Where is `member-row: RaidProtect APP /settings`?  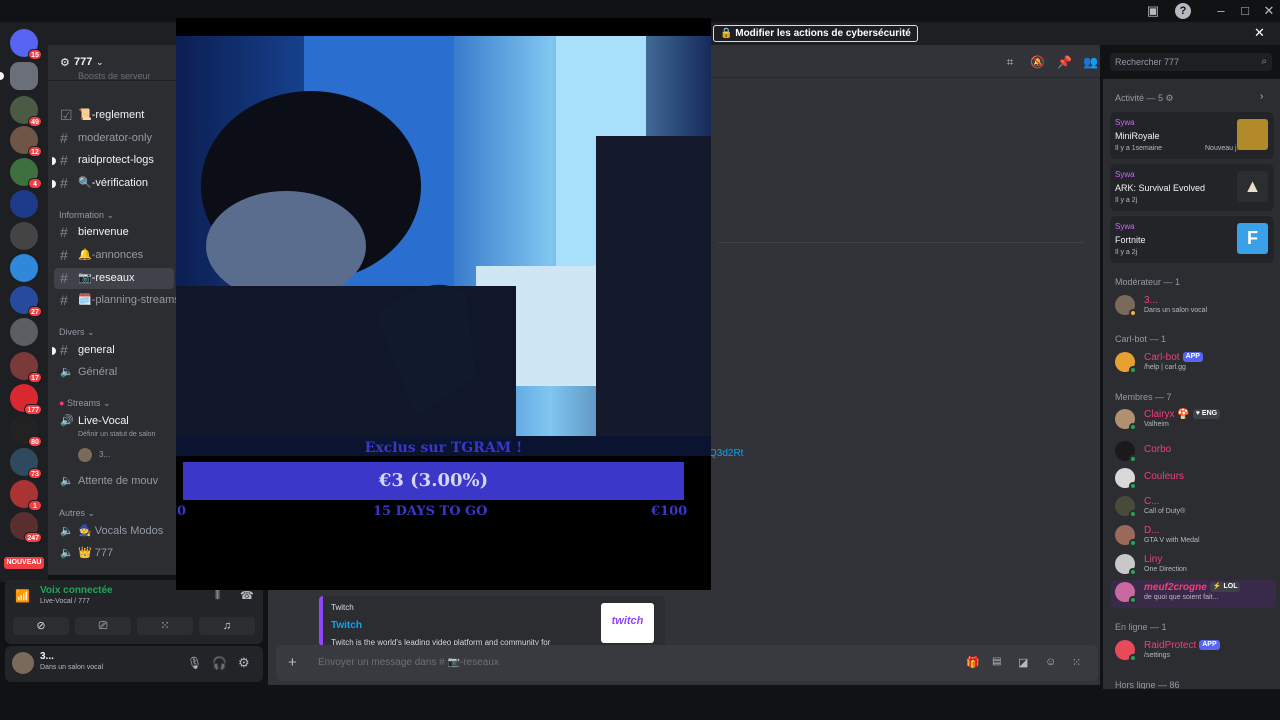
member-row: RaidProtect APP /settings is located at coordinates (1195, 652).